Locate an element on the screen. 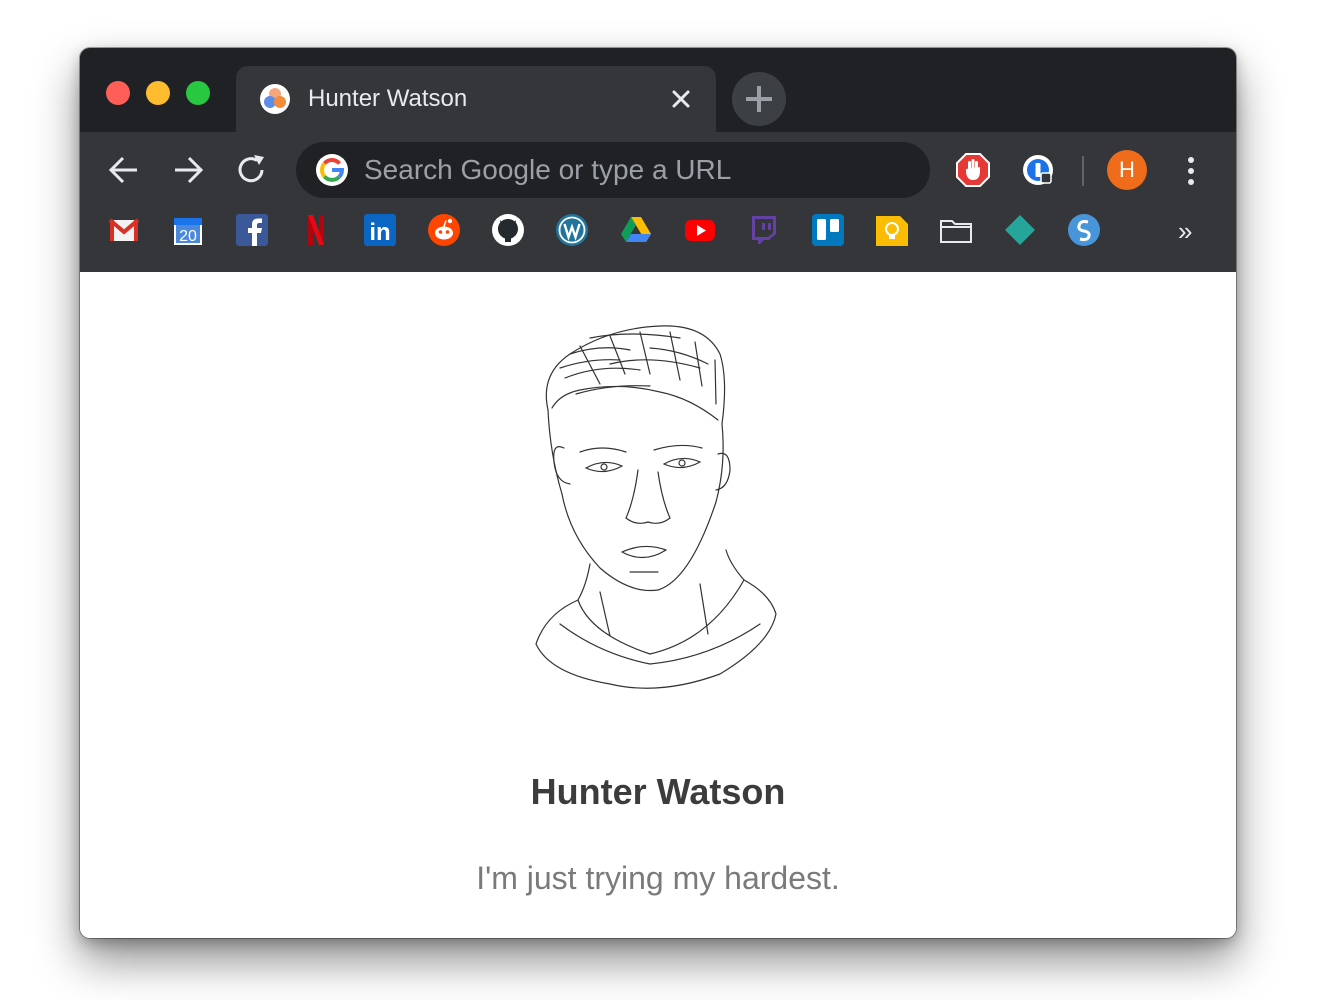 The width and height of the screenshot is (1324, 1000). forward-arrow-icon is located at coordinates (189, 170).